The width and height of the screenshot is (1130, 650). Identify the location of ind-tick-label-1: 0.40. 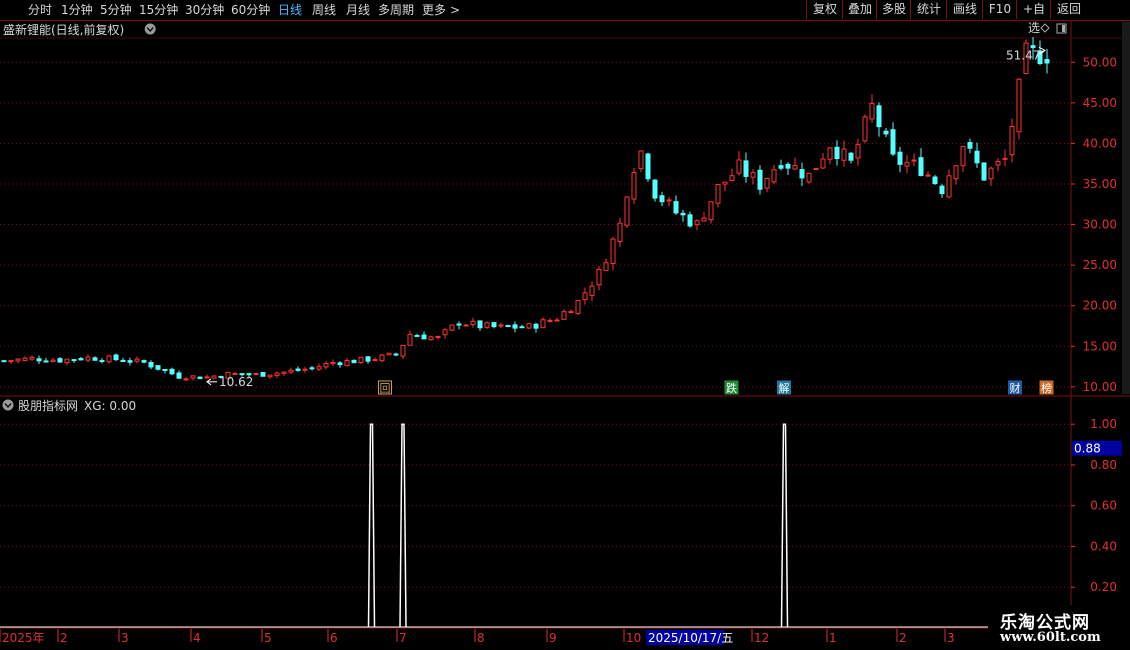
(1103, 546).